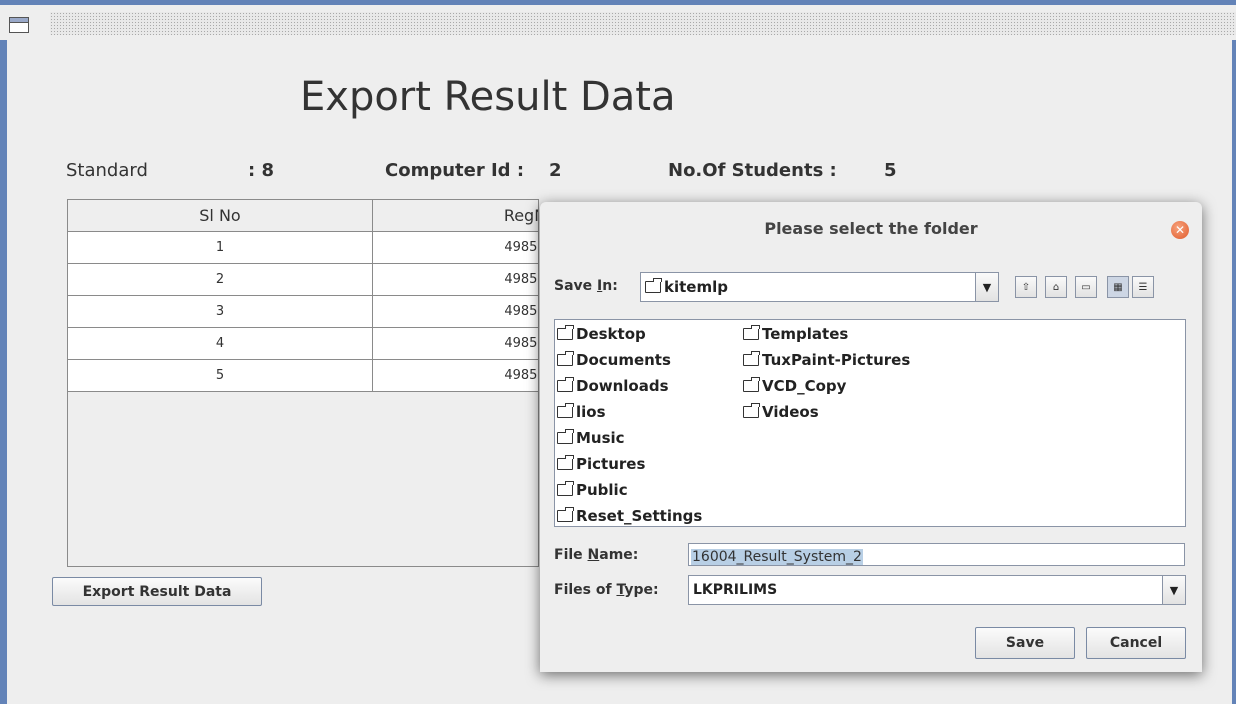  I want to click on list-item: Reset_Settings, so click(629, 516).